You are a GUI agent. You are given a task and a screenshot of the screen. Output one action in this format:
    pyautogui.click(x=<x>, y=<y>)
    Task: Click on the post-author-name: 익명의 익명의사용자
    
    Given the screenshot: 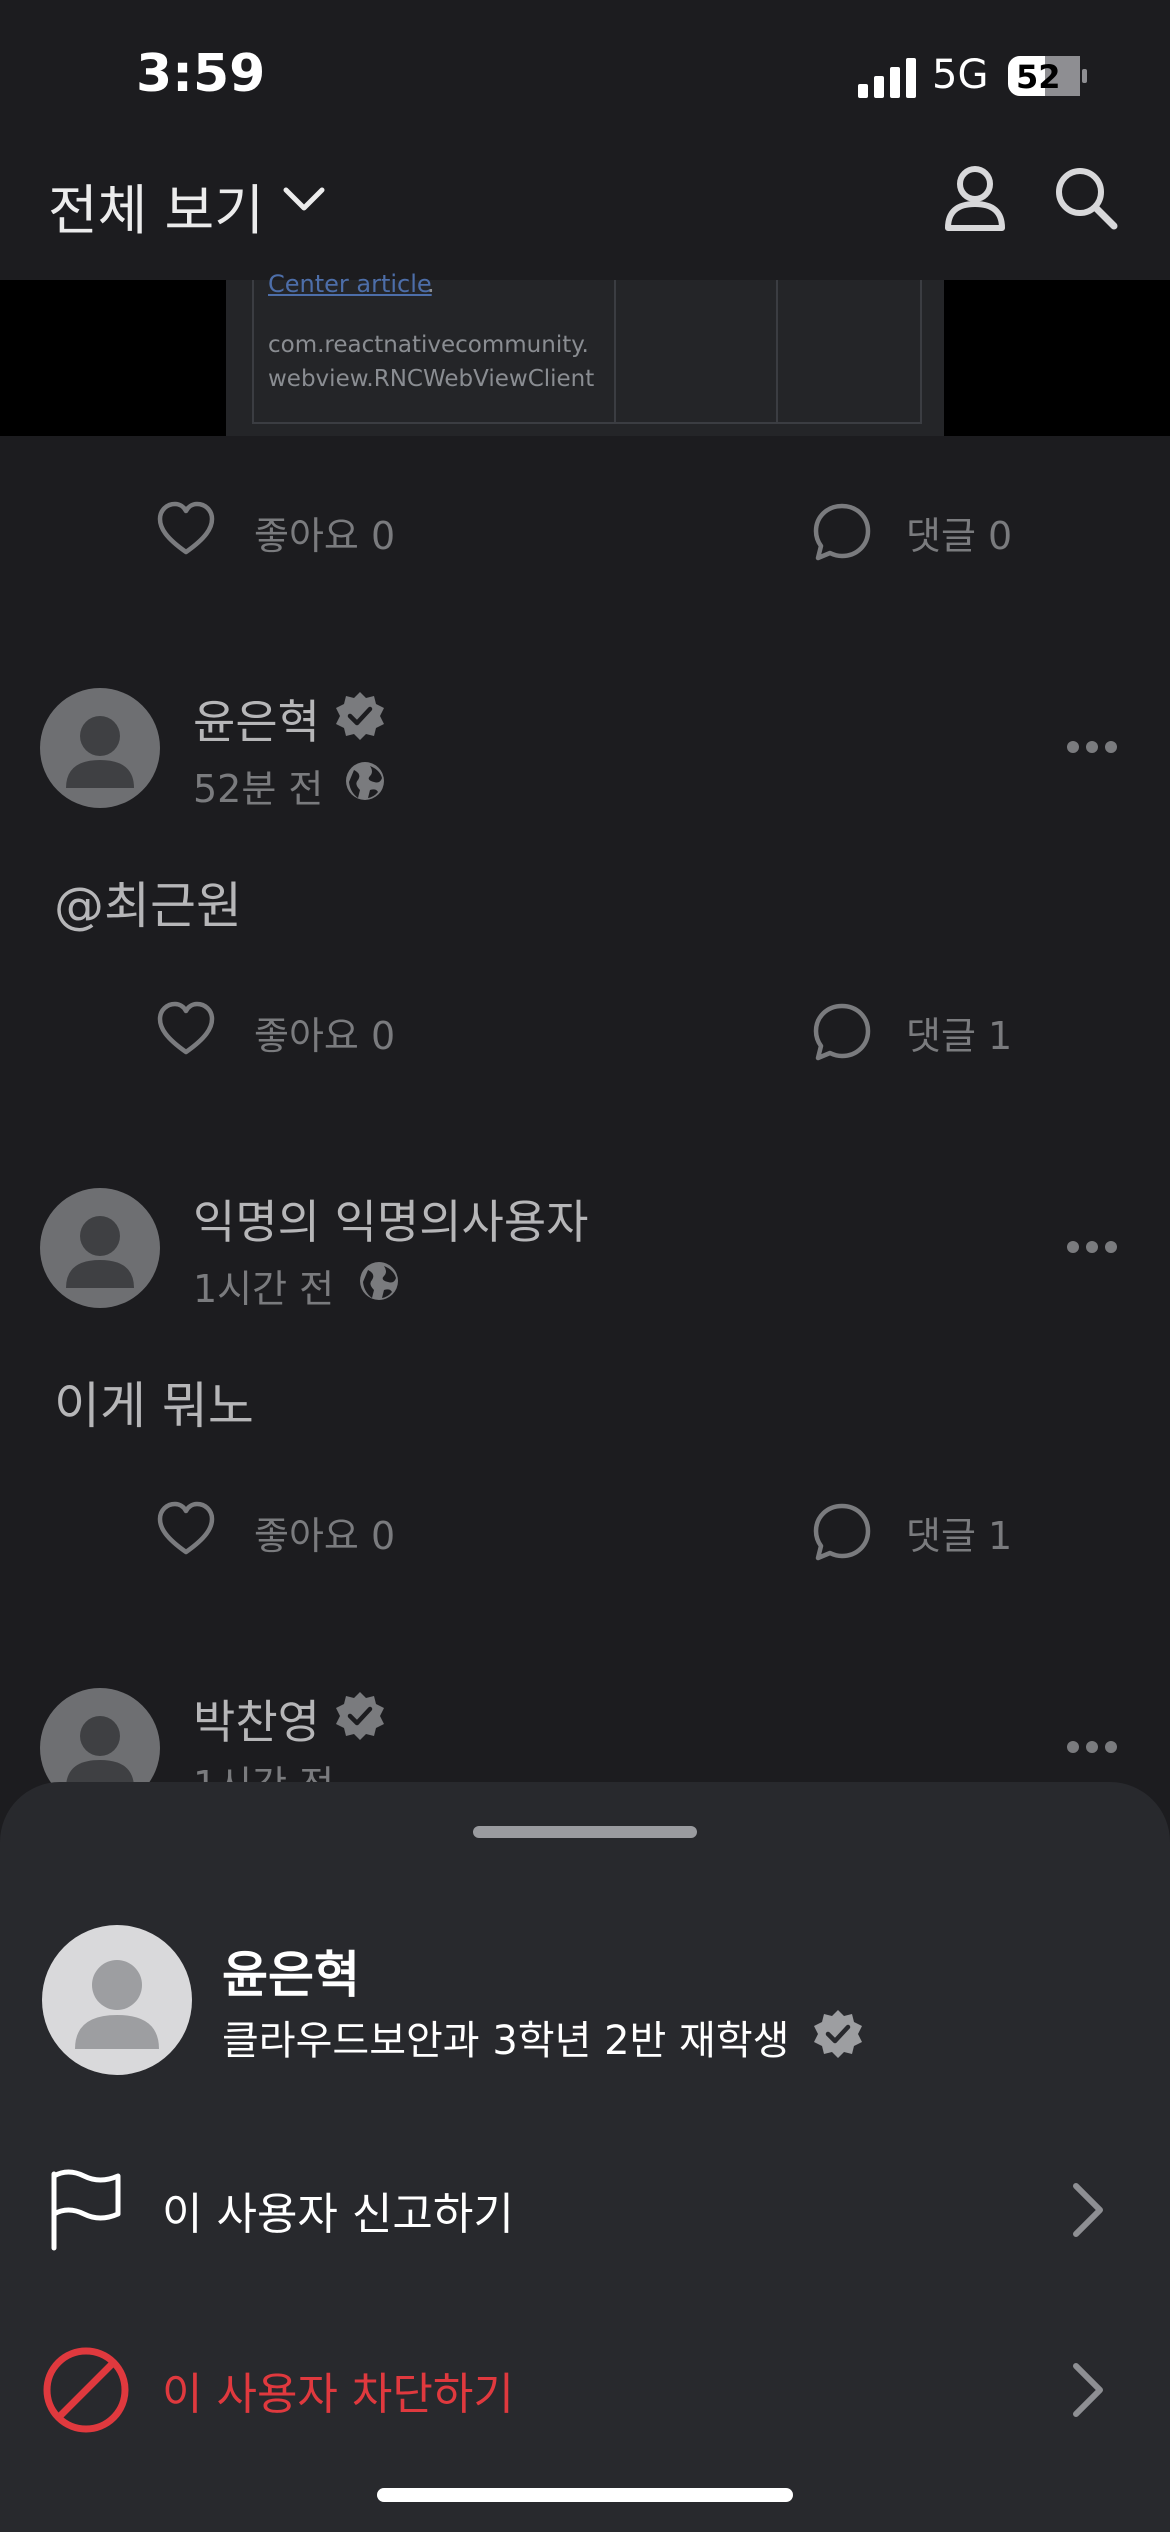 What is the action you would take?
    pyautogui.click(x=391, y=1219)
    